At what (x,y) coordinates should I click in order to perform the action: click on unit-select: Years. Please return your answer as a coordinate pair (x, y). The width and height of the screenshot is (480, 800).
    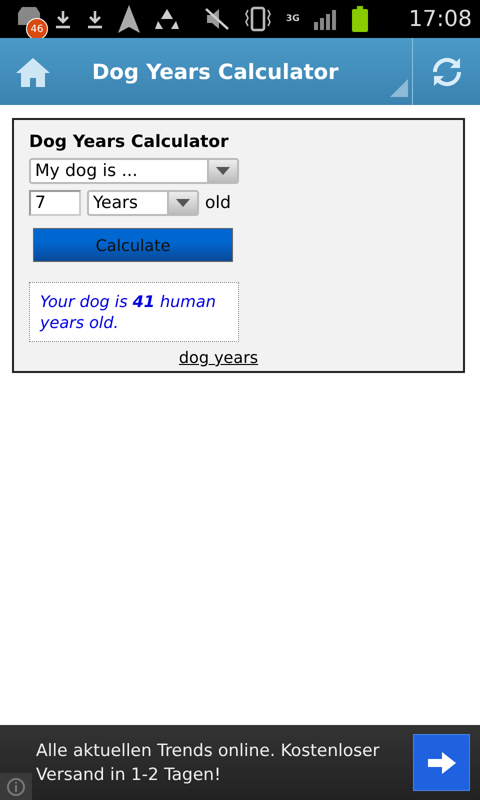
    Looking at the image, I should click on (143, 203).